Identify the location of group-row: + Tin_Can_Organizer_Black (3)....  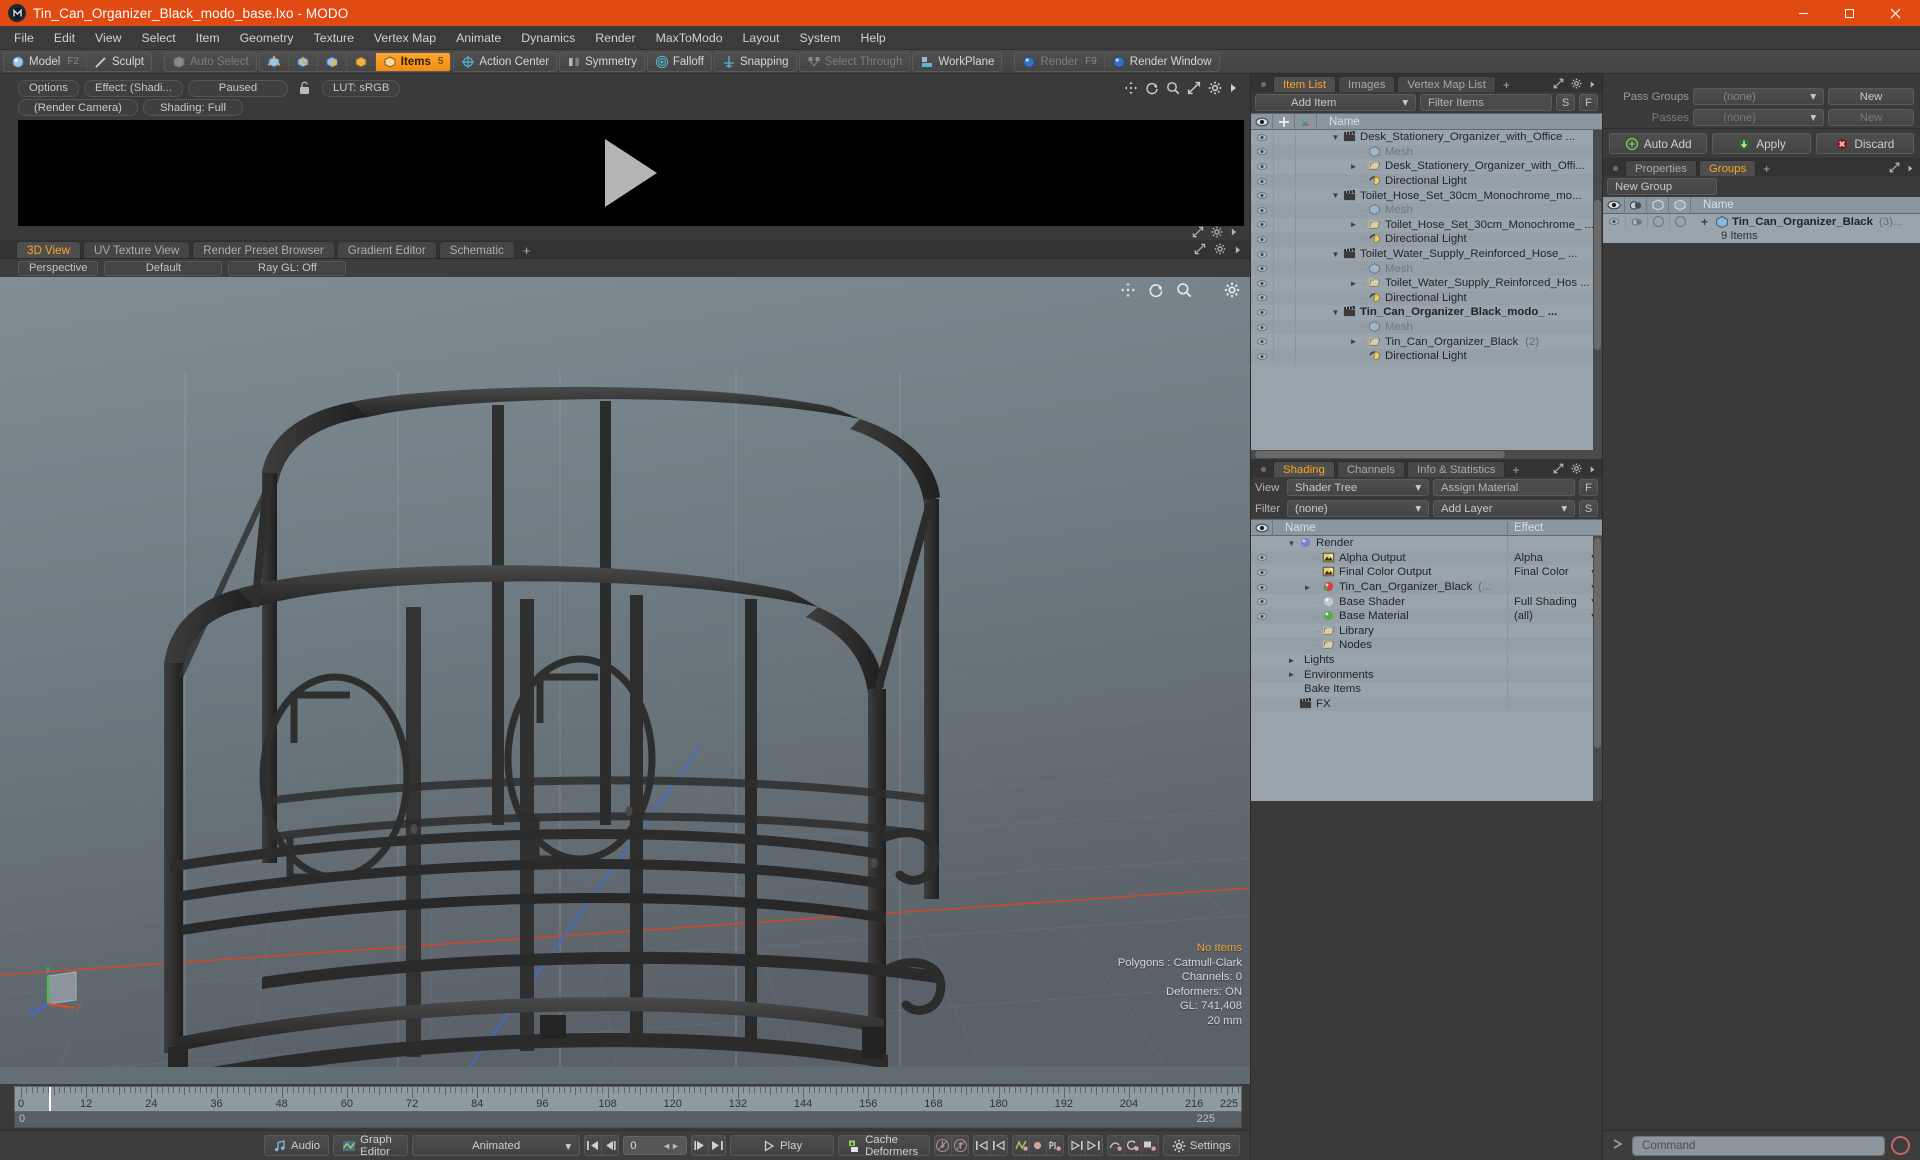
(1761, 221).